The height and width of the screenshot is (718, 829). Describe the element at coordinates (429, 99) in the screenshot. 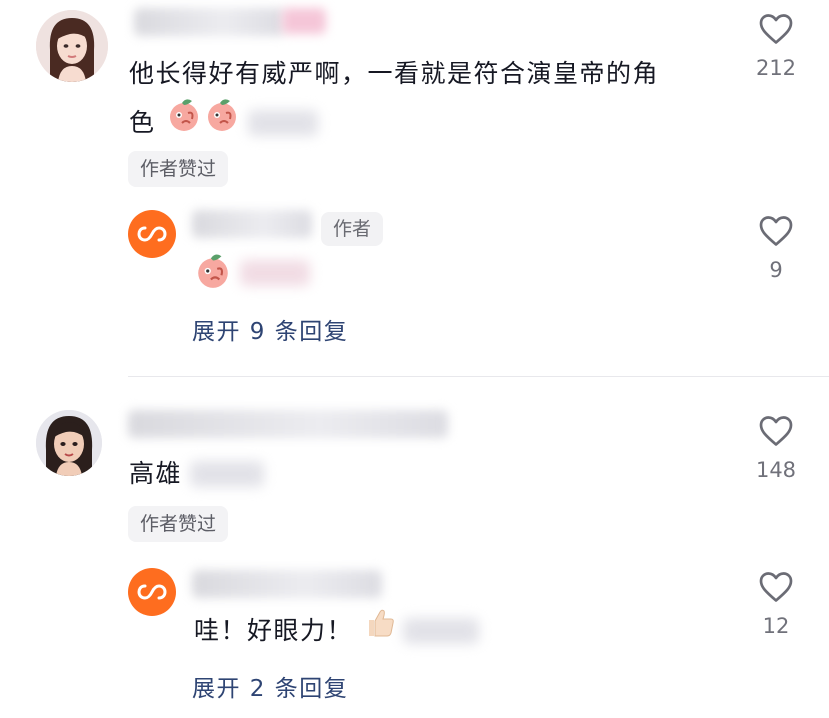

I see `comment-text: 他长得好有威严啊，一看就是符合演皇帝的角 色` at that location.